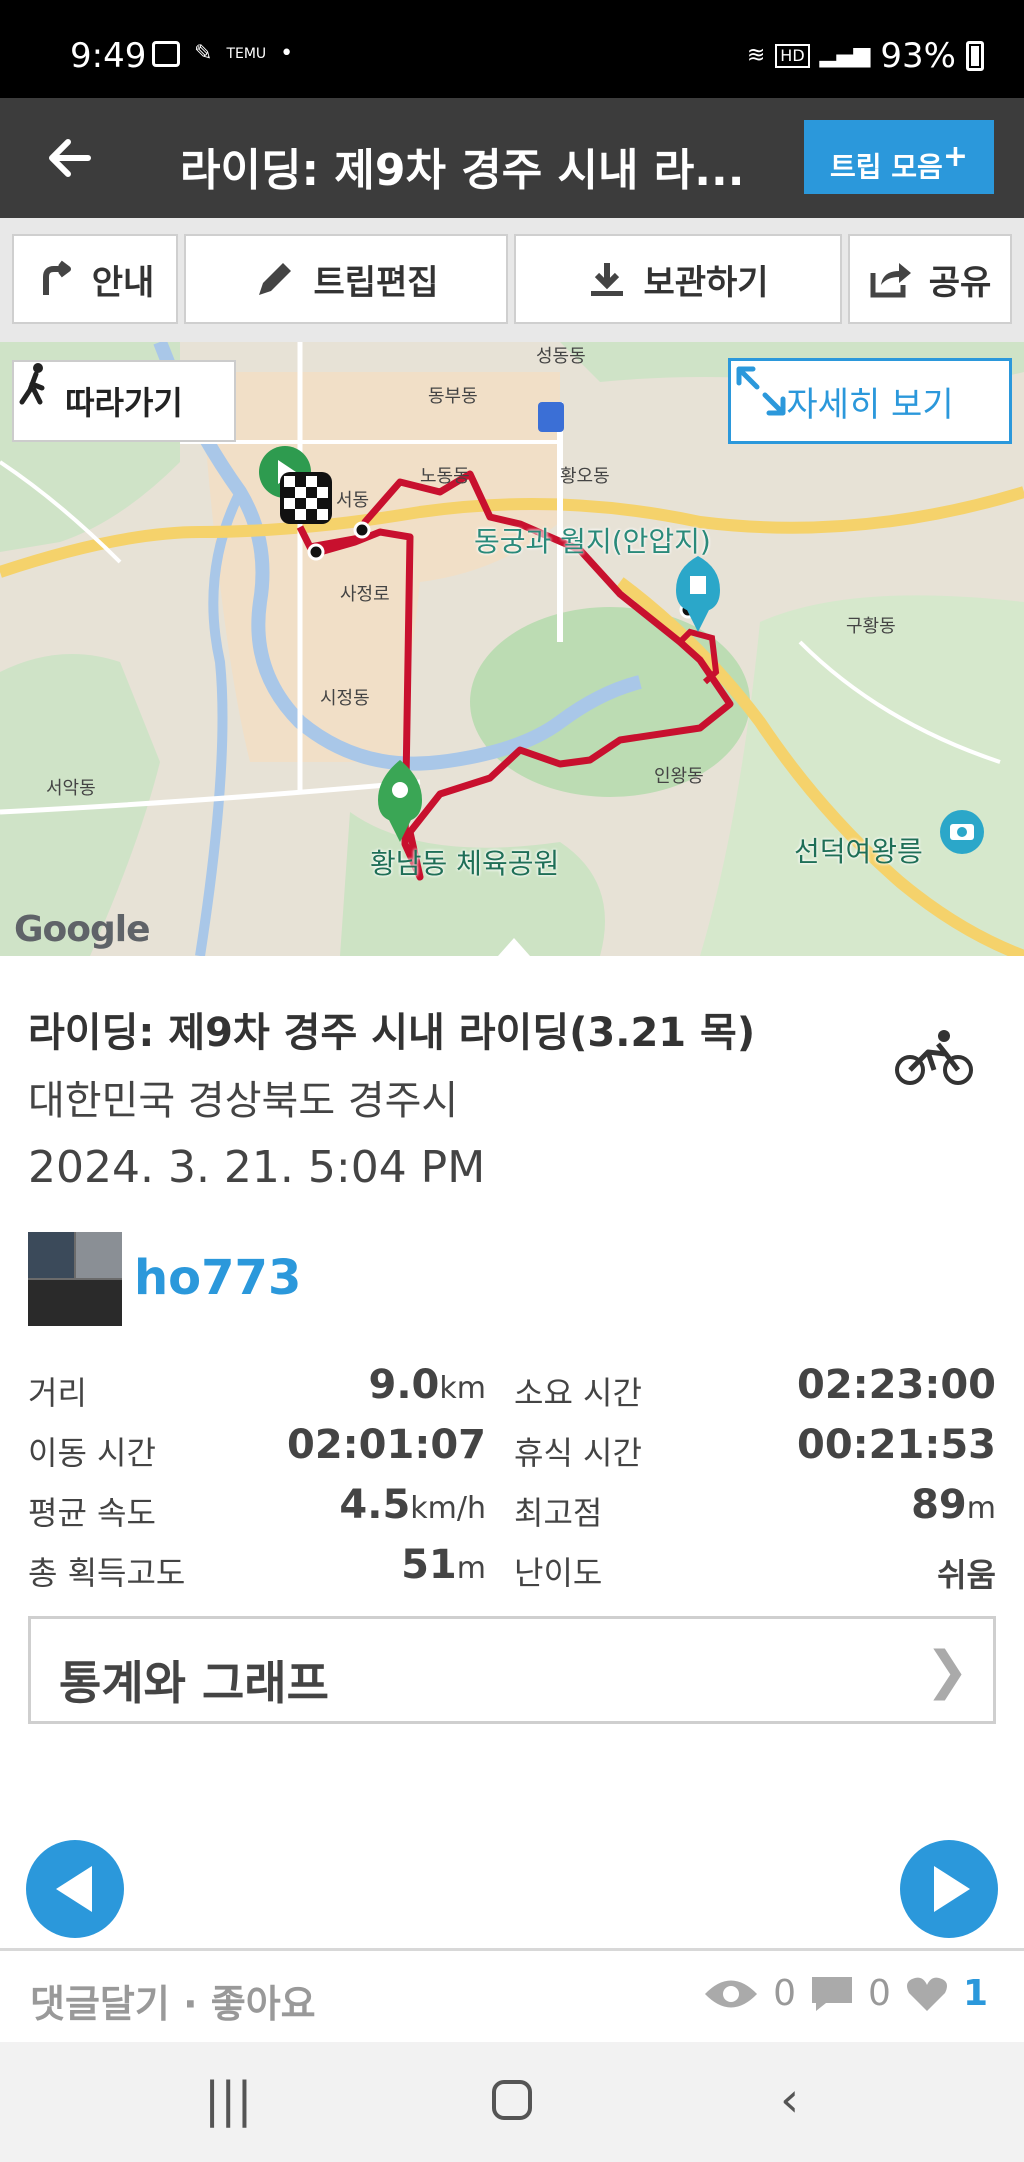 The image size is (1024, 2162). What do you see at coordinates (412, 1505) in the screenshot?
I see `stat-value: 4.5km/h` at bounding box center [412, 1505].